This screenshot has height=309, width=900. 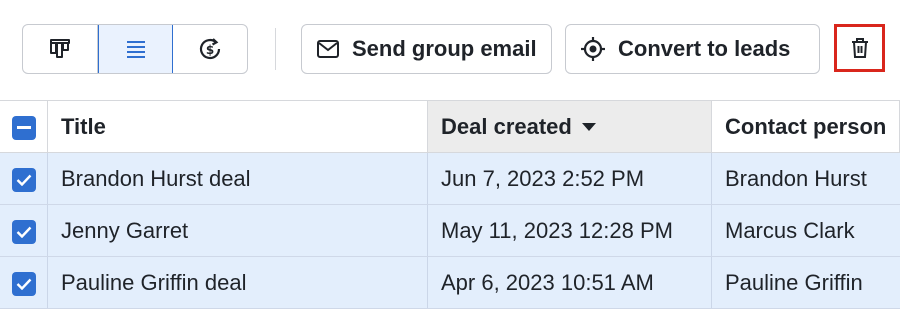 I want to click on list-lines-icon, so click(x=135, y=49).